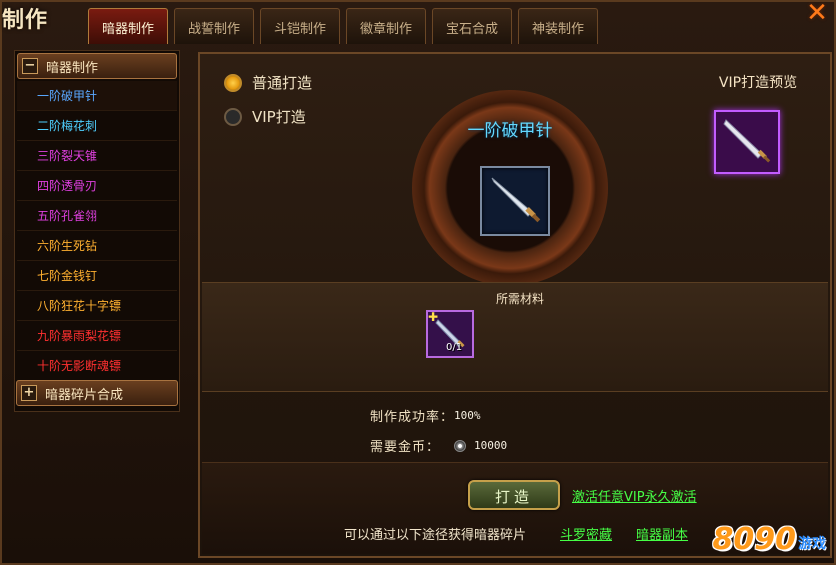  Describe the element at coordinates (586, 533) in the screenshot. I see `source-link-douluo-treasure: 斗罗密藏` at that location.